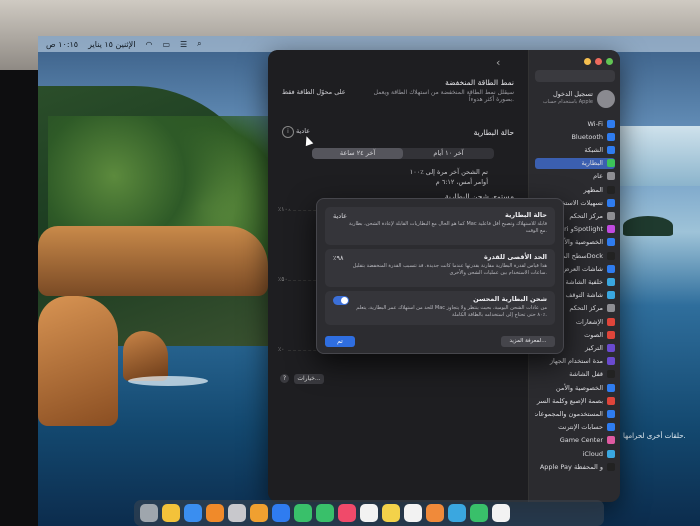 The image size is (700, 526). Describe the element at coordinates (575, 453) in the screenshot. I see `sidebar-item: iCloud` at that location.